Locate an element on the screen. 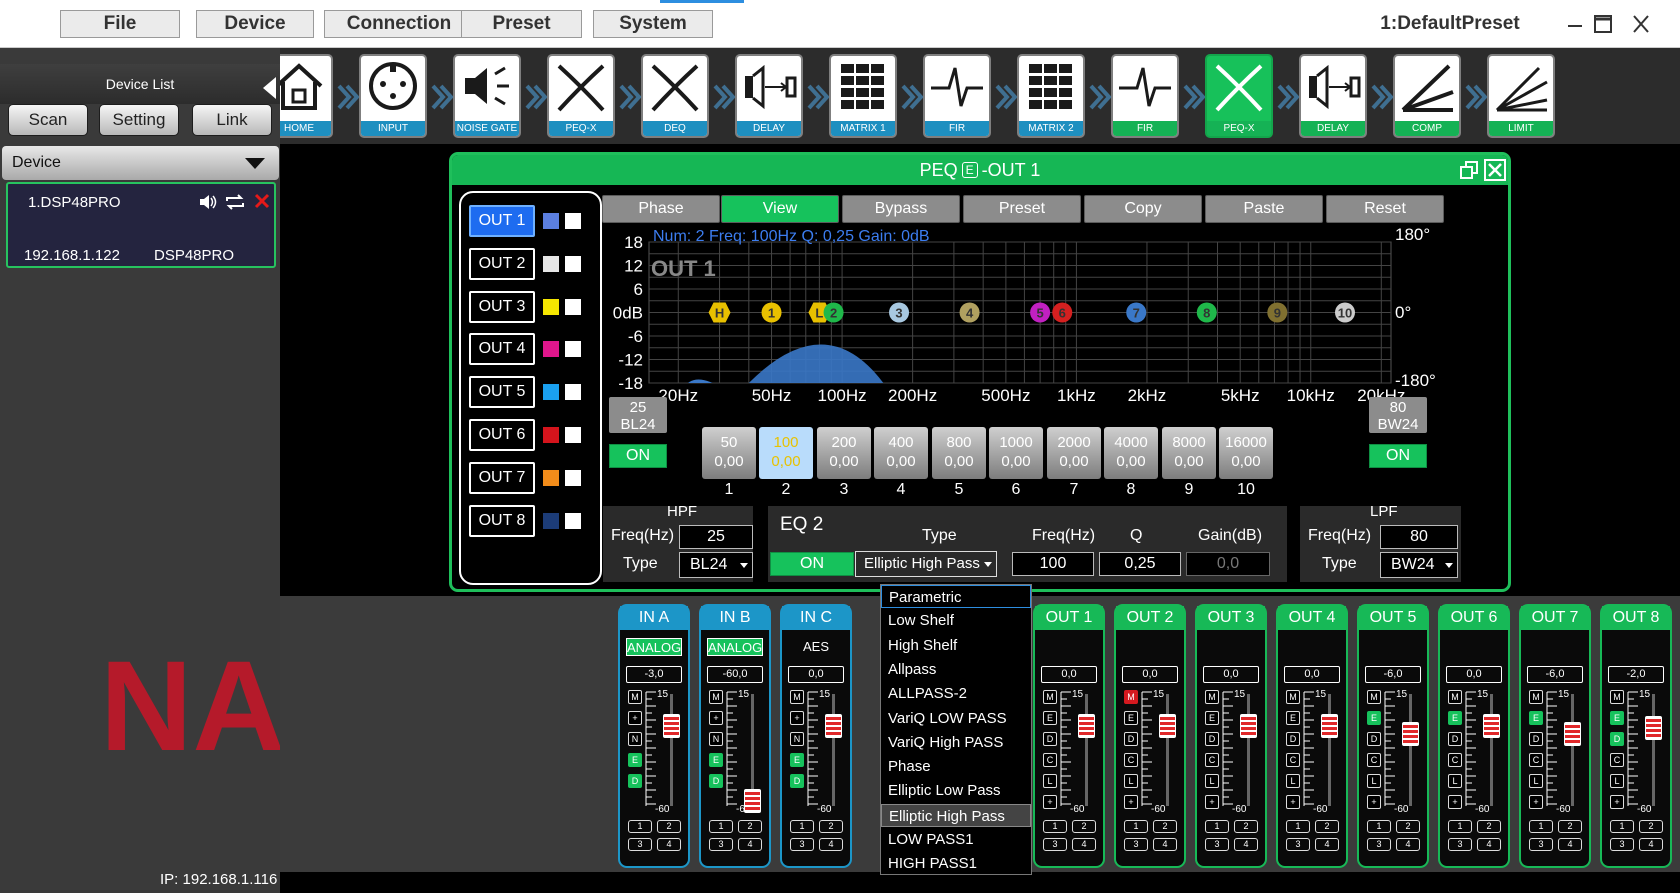  dropdown-option-high-pass1: HIGH PASS1 is located at coordinates (956, 863).